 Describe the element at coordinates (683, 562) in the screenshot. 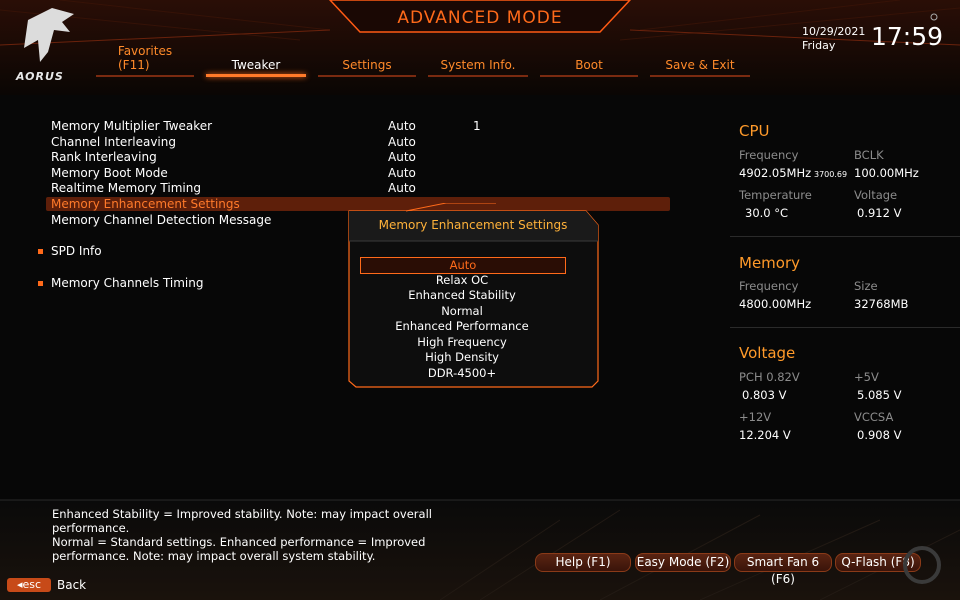

I see `easy-mode-f2-button: Easy Mode (F2)` at that location.